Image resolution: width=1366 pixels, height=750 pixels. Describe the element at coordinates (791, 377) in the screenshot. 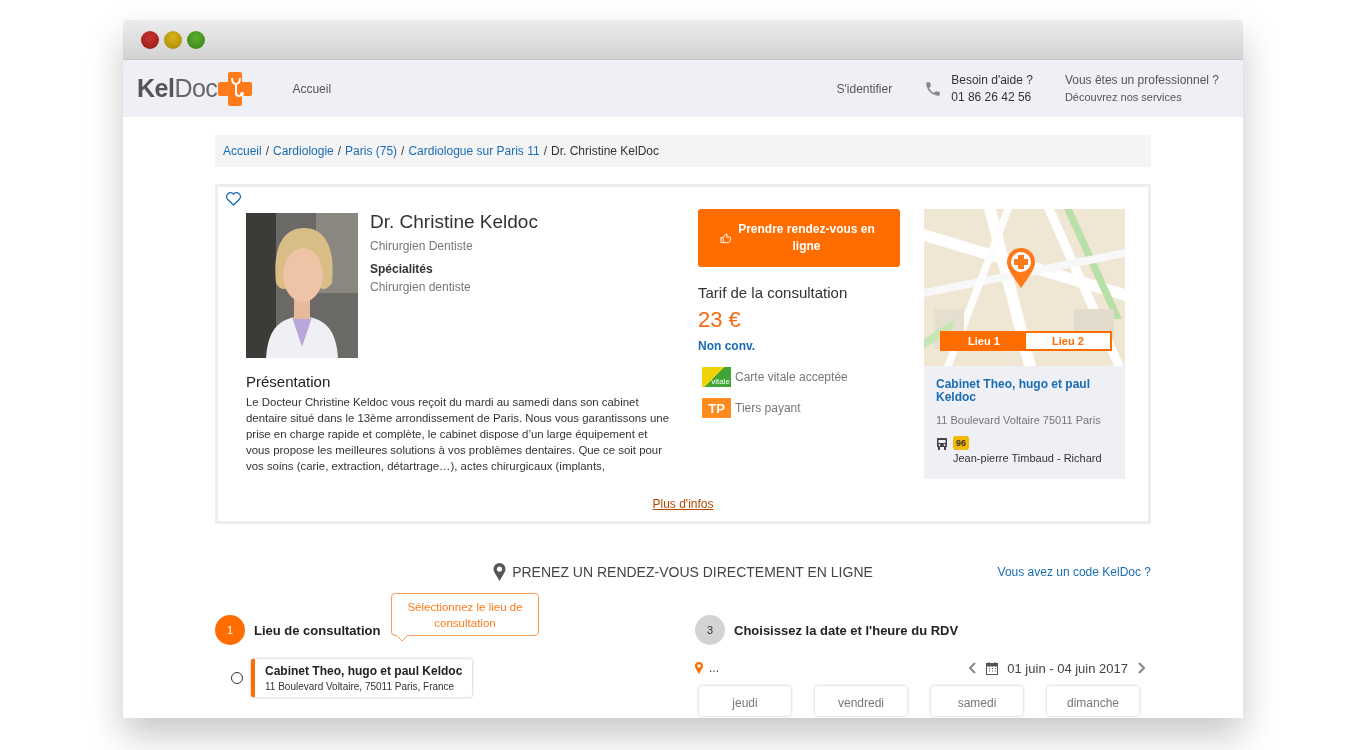

I see `benefit-label: Carte vitale acceptée` at that location.